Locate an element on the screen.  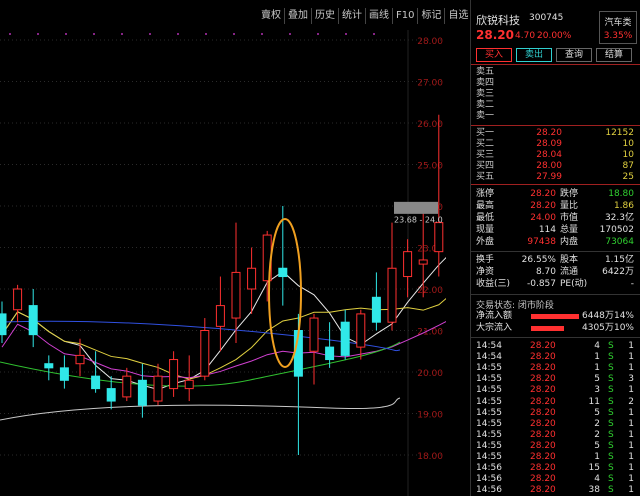
tick-volume: 38 is located at coordinates (594, 490).